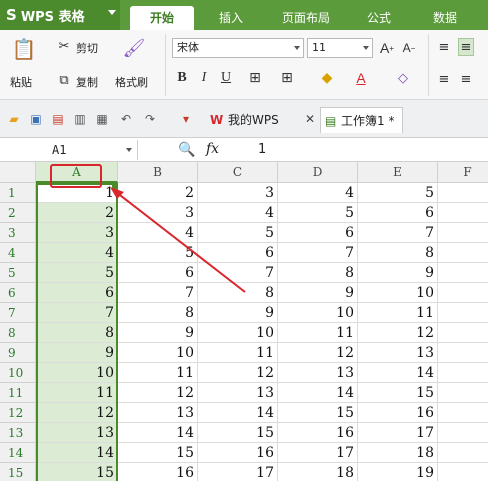 The width and height of the screenshot is (488, 481). What do you see at coordinates (262, 149) in the screenshot?
I see `formula-input: 1` at bounding box center [262, 149].